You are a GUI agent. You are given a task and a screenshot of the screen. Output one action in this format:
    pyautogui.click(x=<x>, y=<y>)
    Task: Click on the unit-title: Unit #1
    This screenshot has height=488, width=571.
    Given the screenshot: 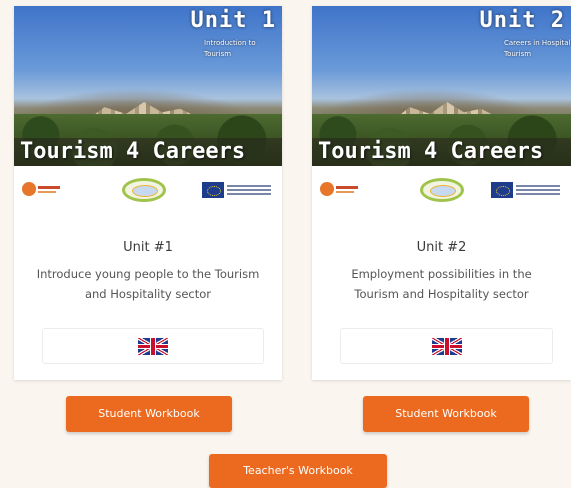 What is the action you would take?
    pyautogui.click(x=148, y=247)
    